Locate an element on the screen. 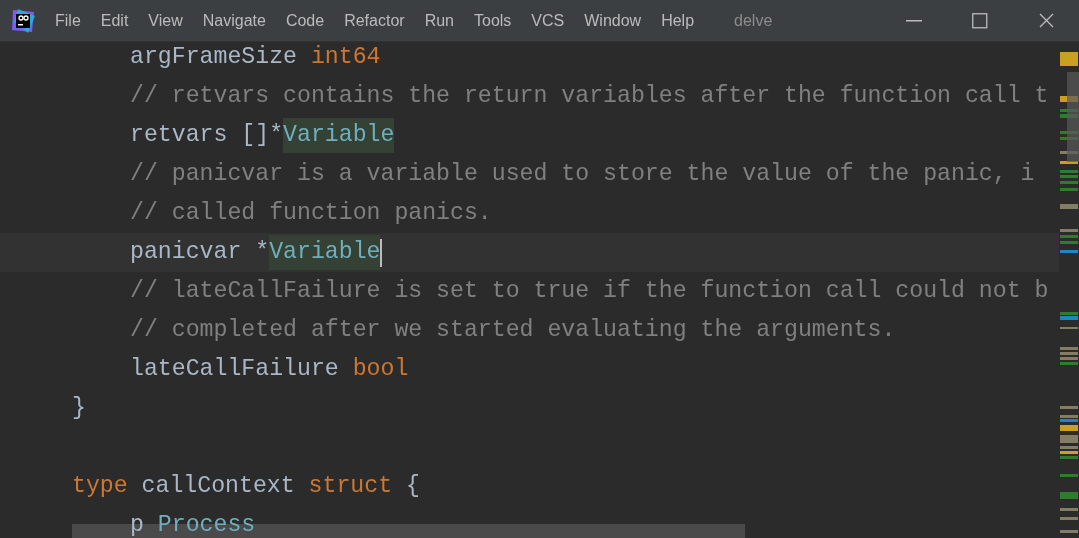 The image size is (1079, 538). code-comment: // panicvar is a variable used to store the value of the panic, i is located at coordinates (582, 175).